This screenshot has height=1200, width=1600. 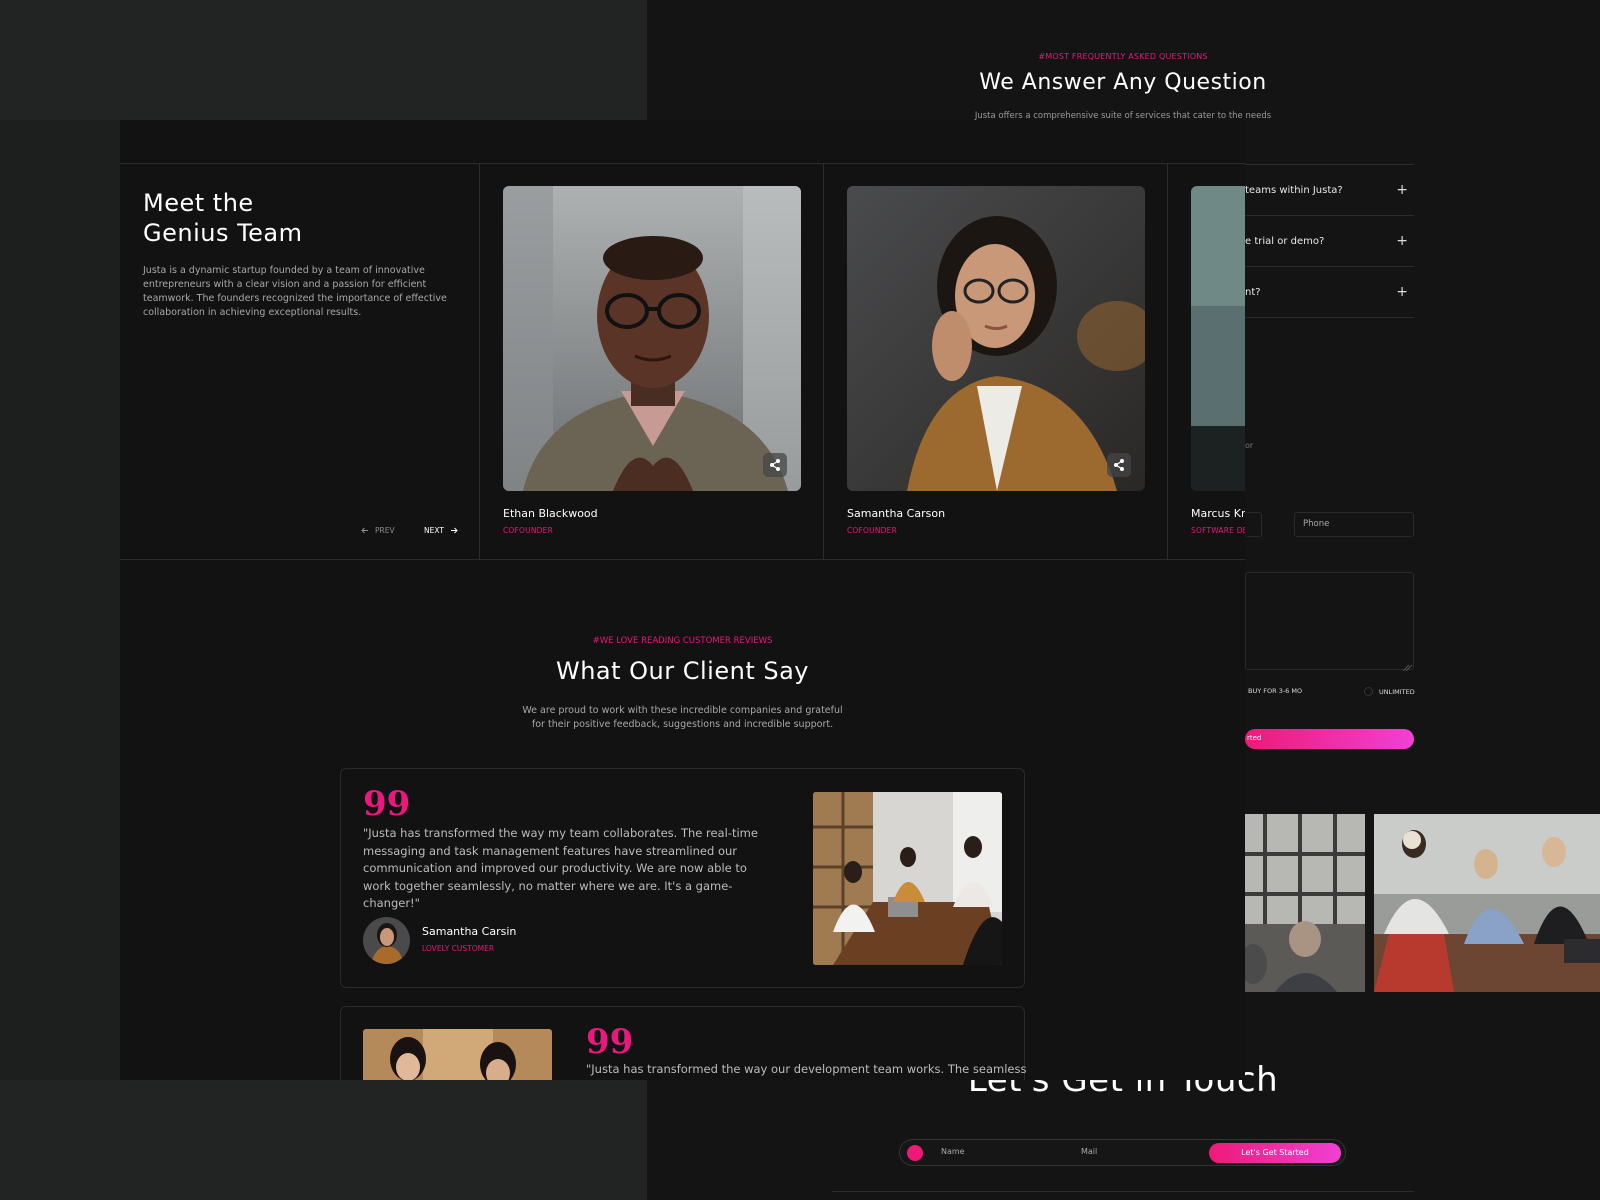 What do you see at coordinates (1368, 691) in the screenshot?
I see `radio-circle-icon` at bounding box center [1368, 691].